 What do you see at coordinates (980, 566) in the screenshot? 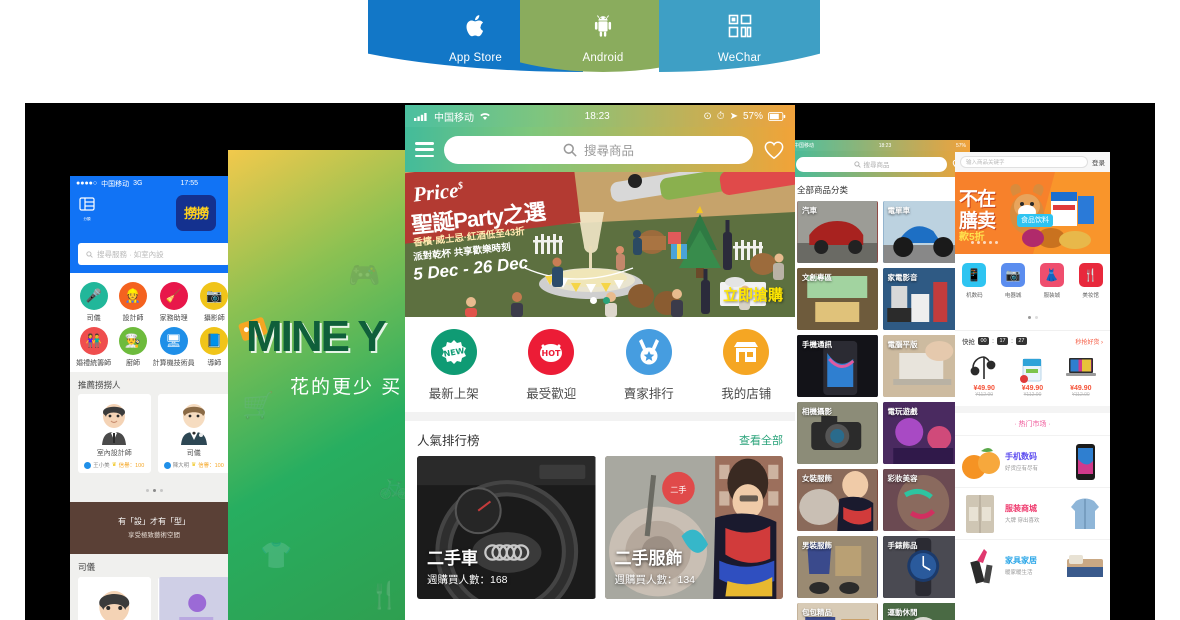
I see `lipstick-image` at bounding box center [980, 566].